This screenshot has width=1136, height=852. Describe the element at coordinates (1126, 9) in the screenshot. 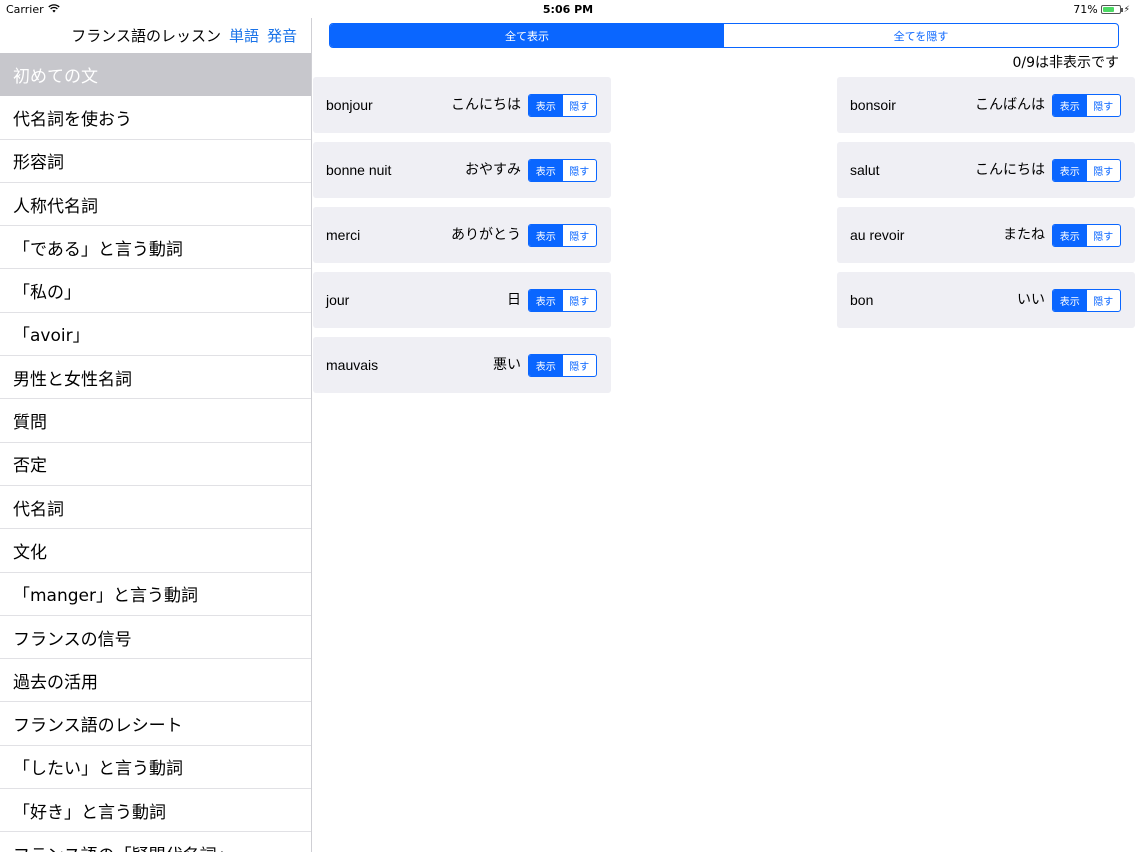

I see `charging-icon: ⚡` at that location.